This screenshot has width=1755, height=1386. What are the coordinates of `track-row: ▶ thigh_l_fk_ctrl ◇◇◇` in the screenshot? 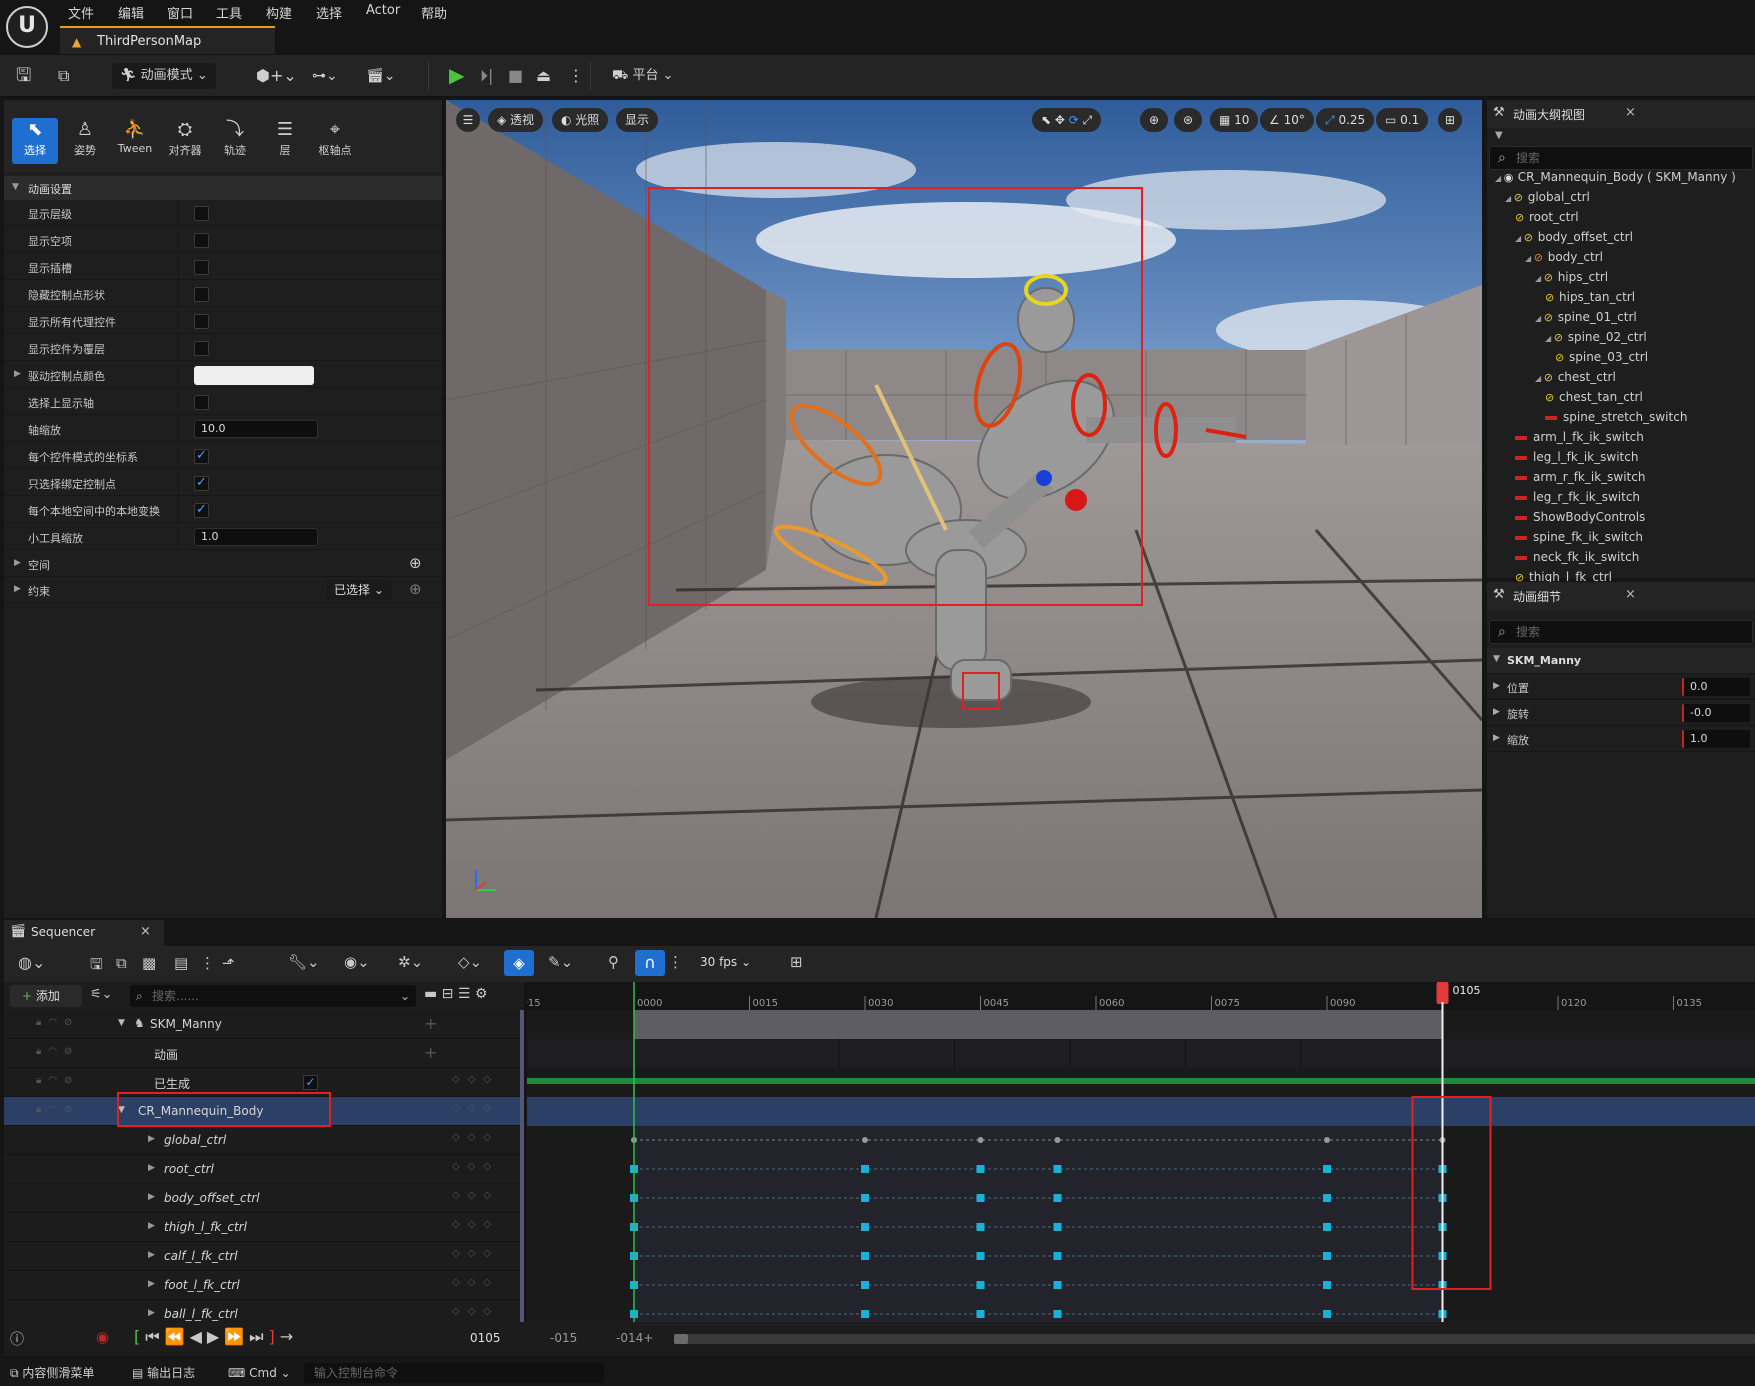 It's located at (264, 1227).